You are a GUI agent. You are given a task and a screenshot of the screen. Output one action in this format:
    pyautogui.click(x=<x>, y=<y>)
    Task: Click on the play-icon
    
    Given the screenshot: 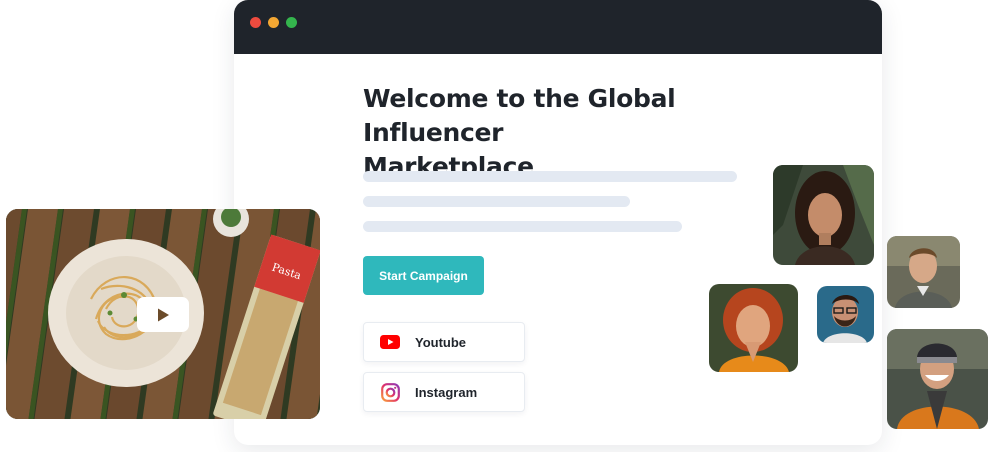 What is the action you would take?
    pyautogui.click(x=163, y=314)
    